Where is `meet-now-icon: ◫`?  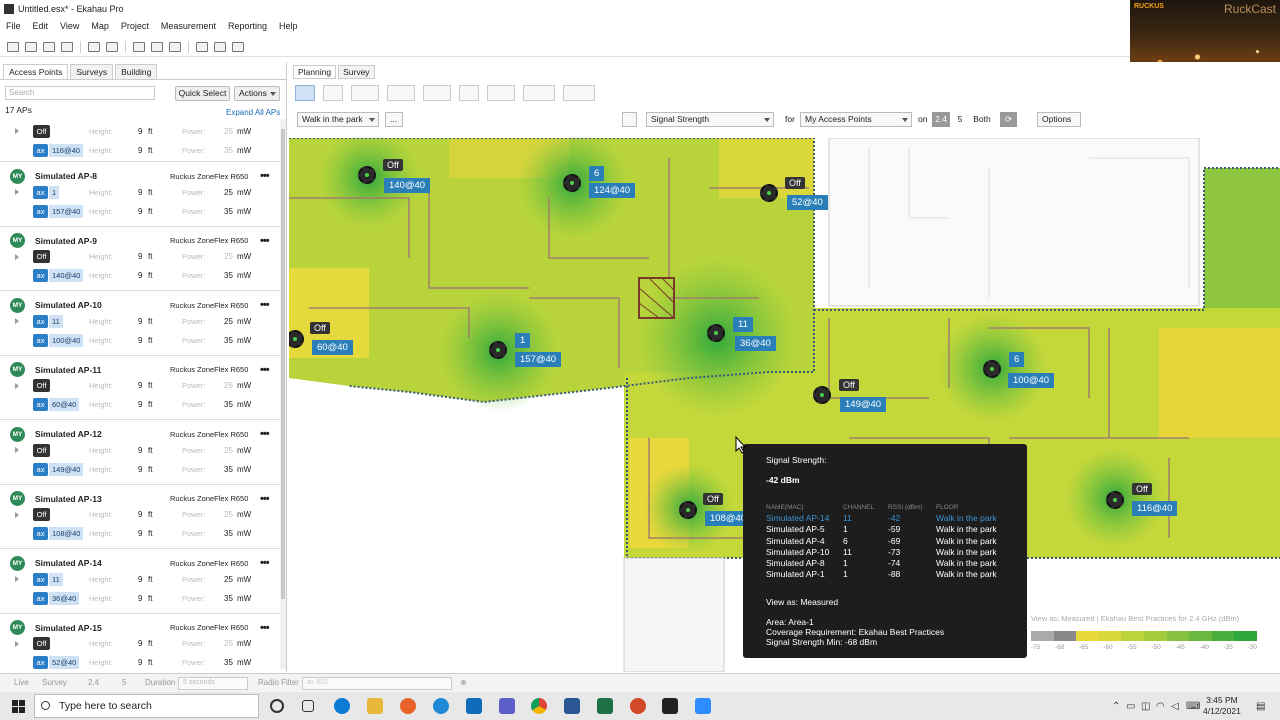
meet-now-icon: ◫ is located at coordinates (1145, 706).